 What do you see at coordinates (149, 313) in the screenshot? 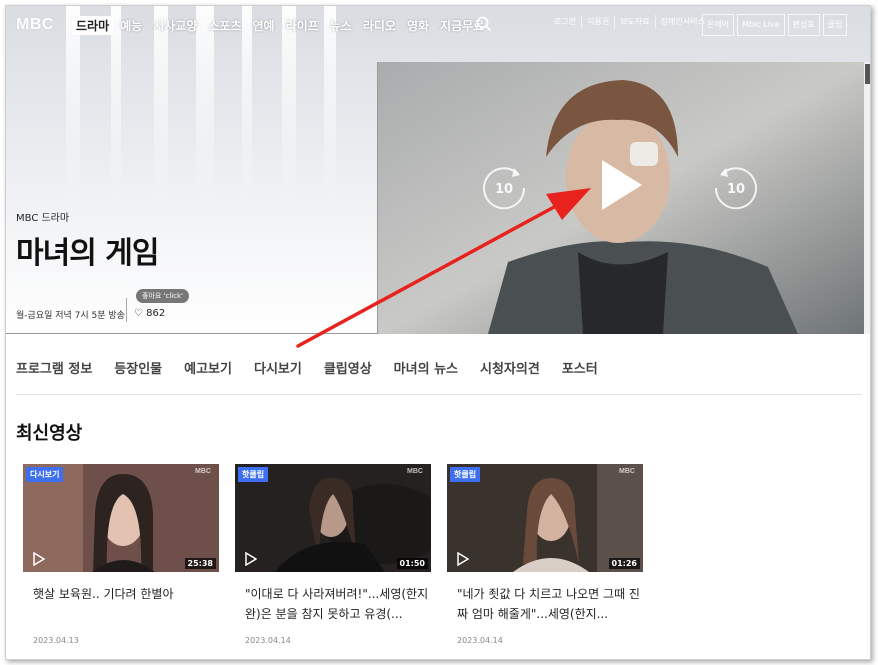
I see `like-button: ♡ 862` at bounding box center [149, 313].